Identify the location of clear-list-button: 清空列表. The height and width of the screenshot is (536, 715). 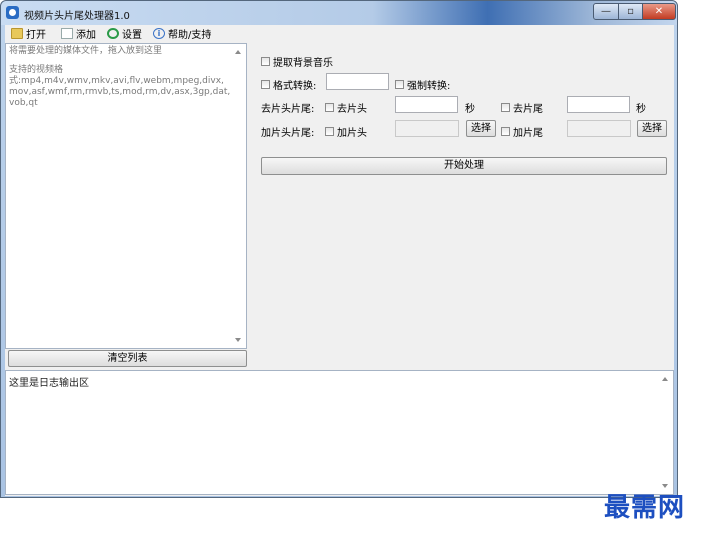
(127, 358).